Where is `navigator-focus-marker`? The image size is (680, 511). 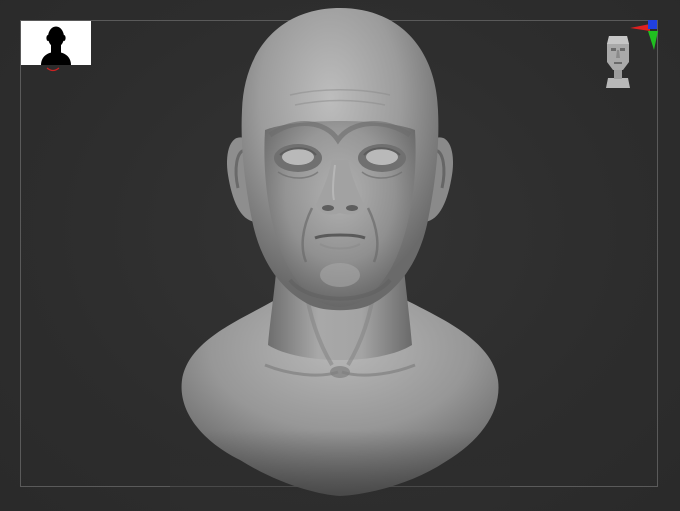 navigator-focus-marker is located at coordinates (53, 69).